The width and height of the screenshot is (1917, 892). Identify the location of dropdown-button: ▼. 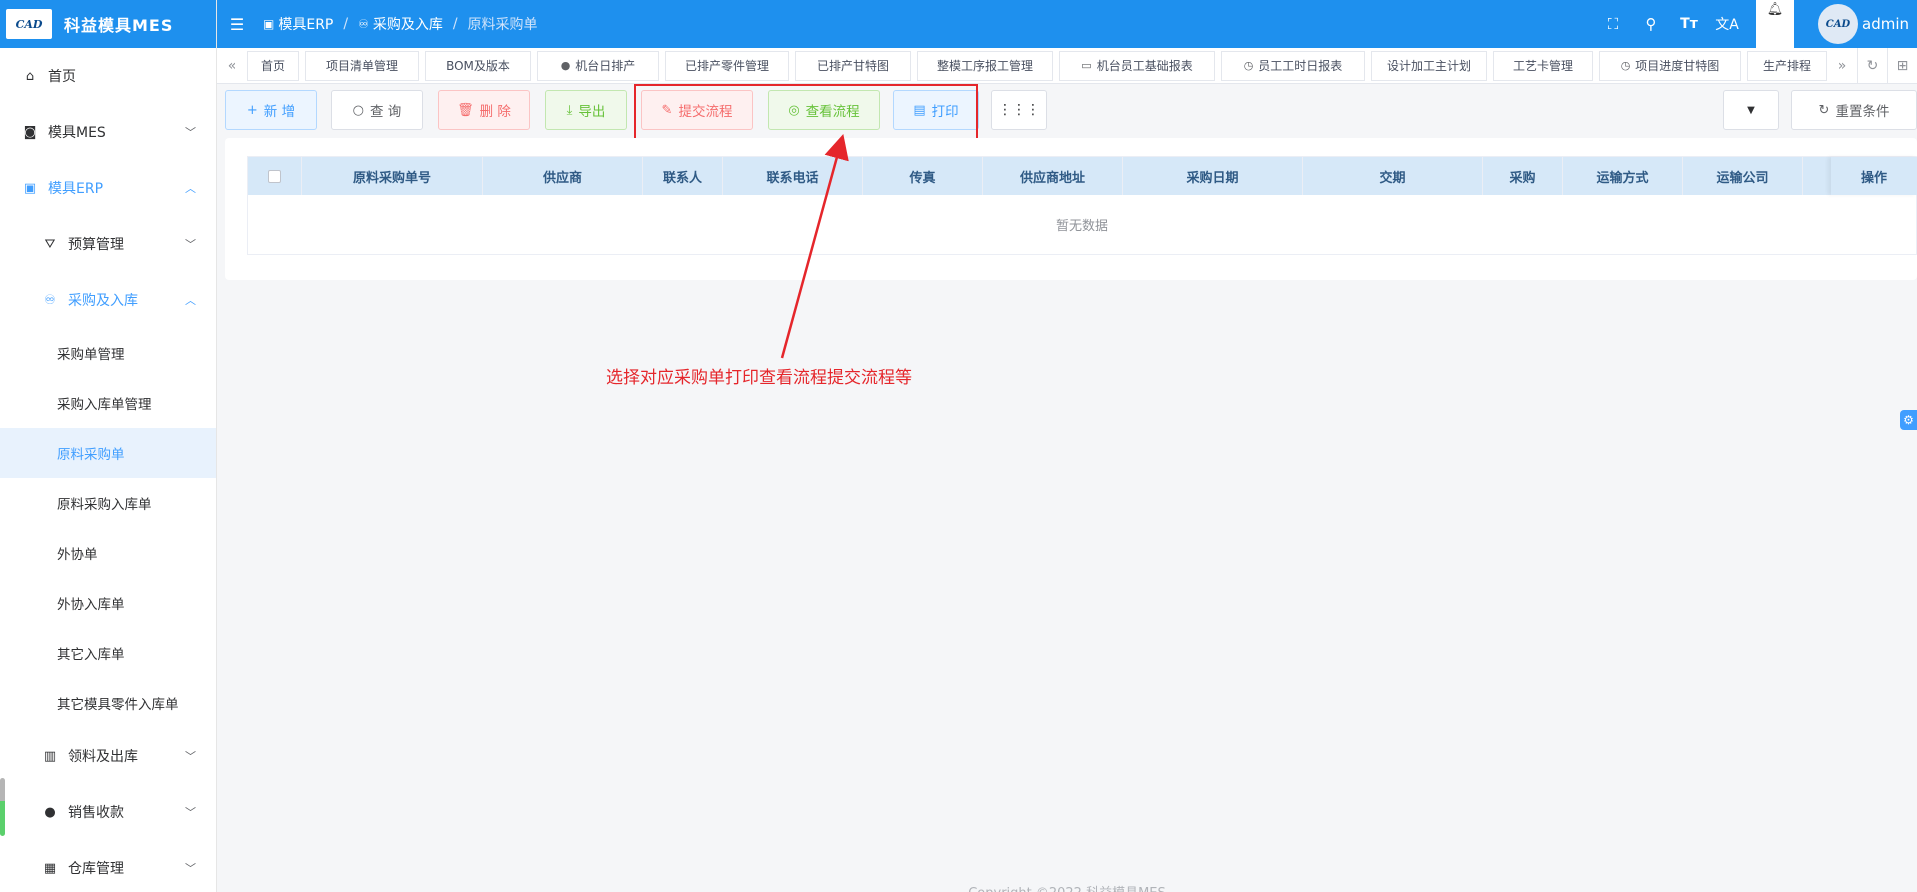
(1751, 110).